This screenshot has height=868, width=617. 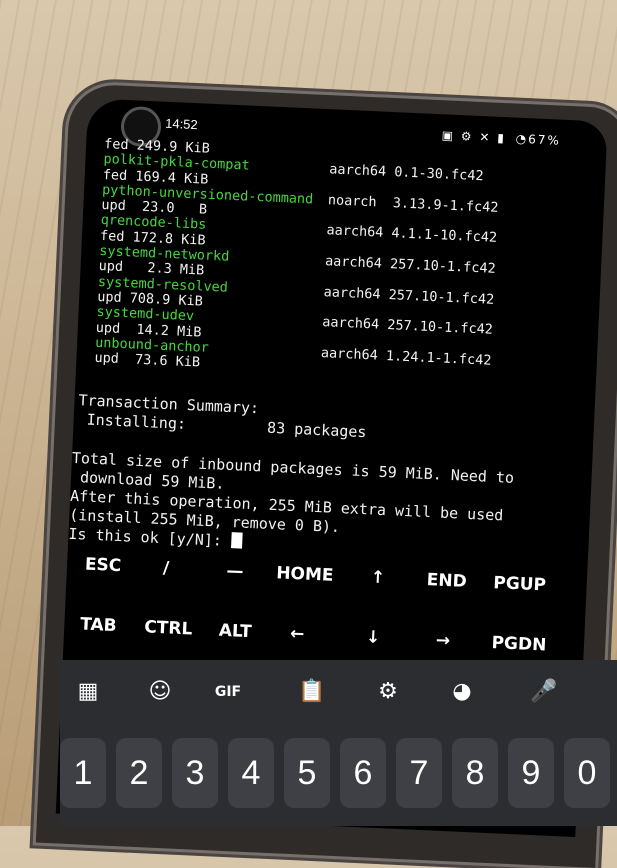 What do you see at coordinates (485, 137) in the screenshot?
I see `mute-icon: ✕` at bounding box center [485, 137].